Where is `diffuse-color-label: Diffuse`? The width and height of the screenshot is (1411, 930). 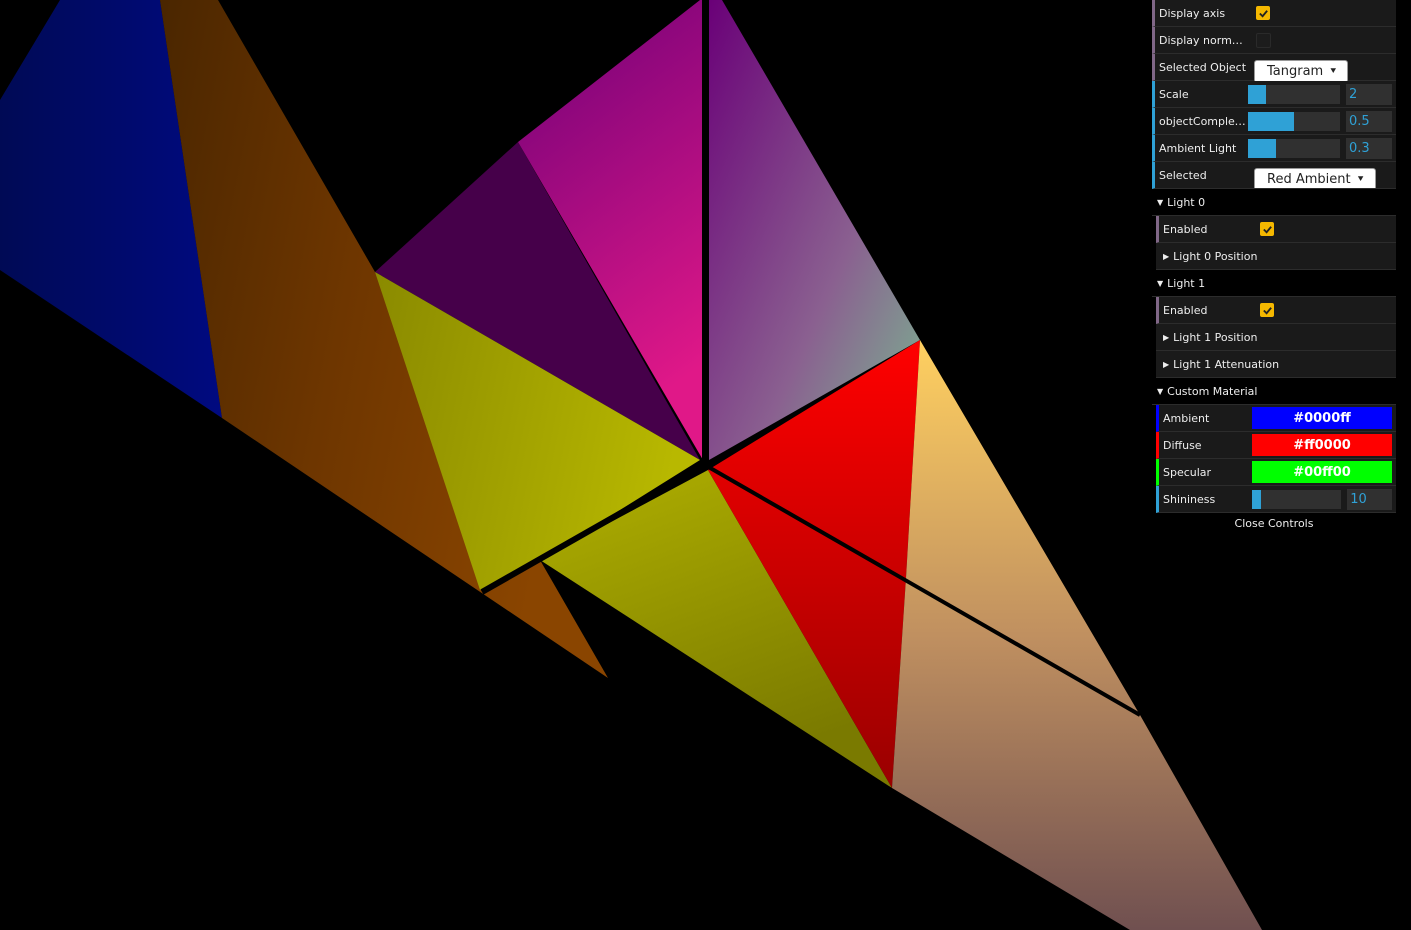 diffuse-color-label: Diffuse is located at coordinates (1182, 445).